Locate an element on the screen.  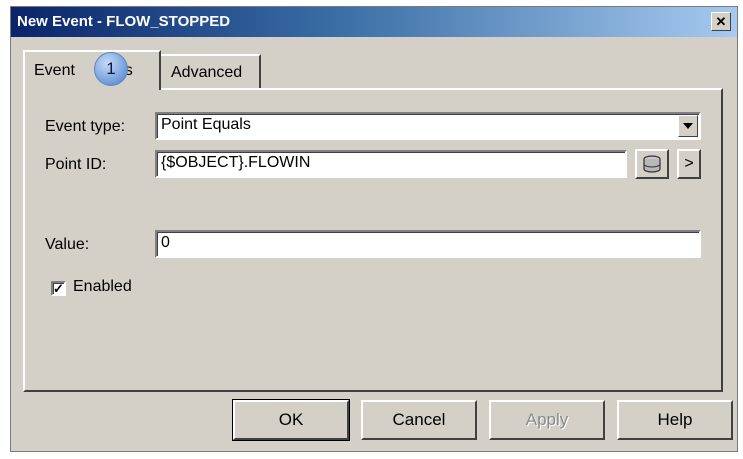
point-id-value: {$OBJECT}.FLOWIN is located at coordinates (236, 162).